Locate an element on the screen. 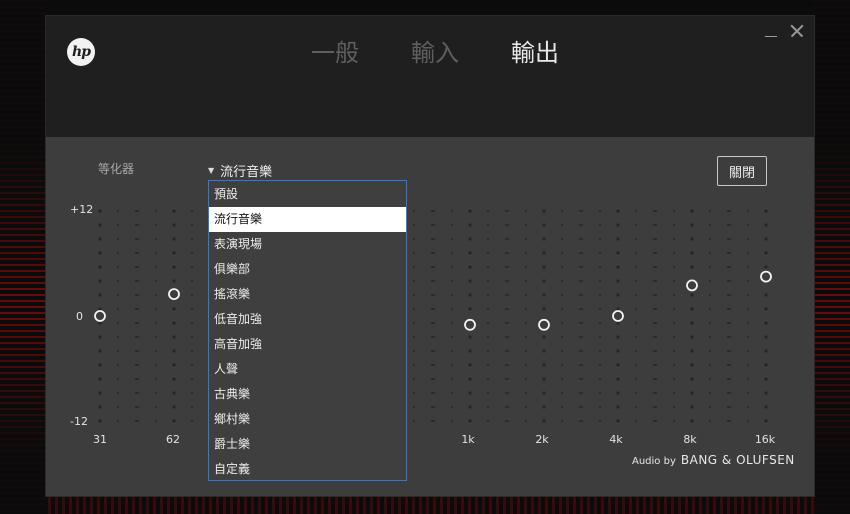 The image size is (850, 514). preset-option-treble-boost: 高音加強 is located at coordinates (307, 344).